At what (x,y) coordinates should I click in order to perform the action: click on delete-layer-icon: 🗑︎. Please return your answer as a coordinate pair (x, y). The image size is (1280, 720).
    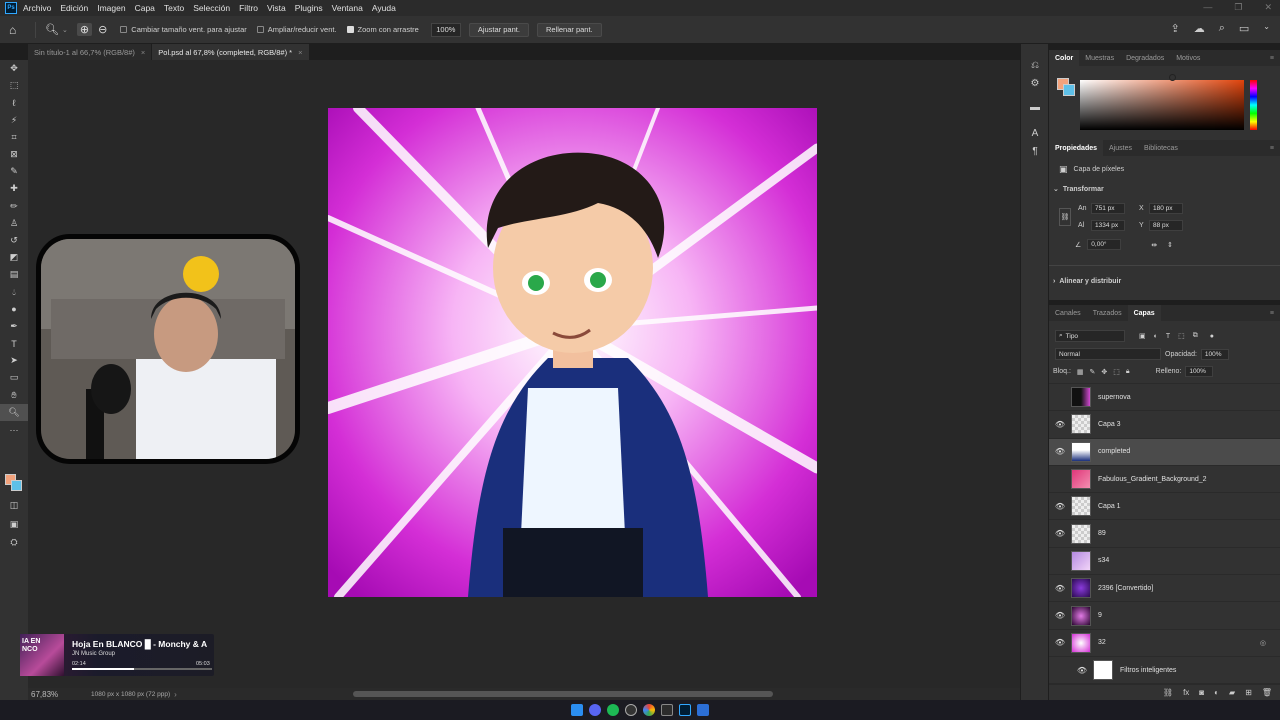
    Looking at the image, I should click on (1267, 692).